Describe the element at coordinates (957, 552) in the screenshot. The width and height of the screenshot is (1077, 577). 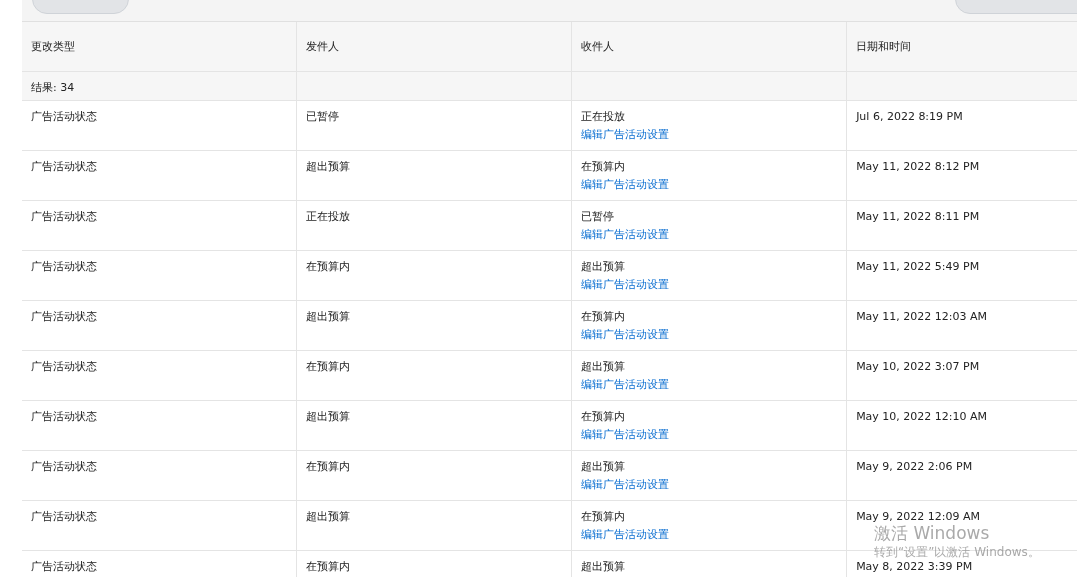
I see `activation-message: 转到“设置”以激活 Windows。` at that location.